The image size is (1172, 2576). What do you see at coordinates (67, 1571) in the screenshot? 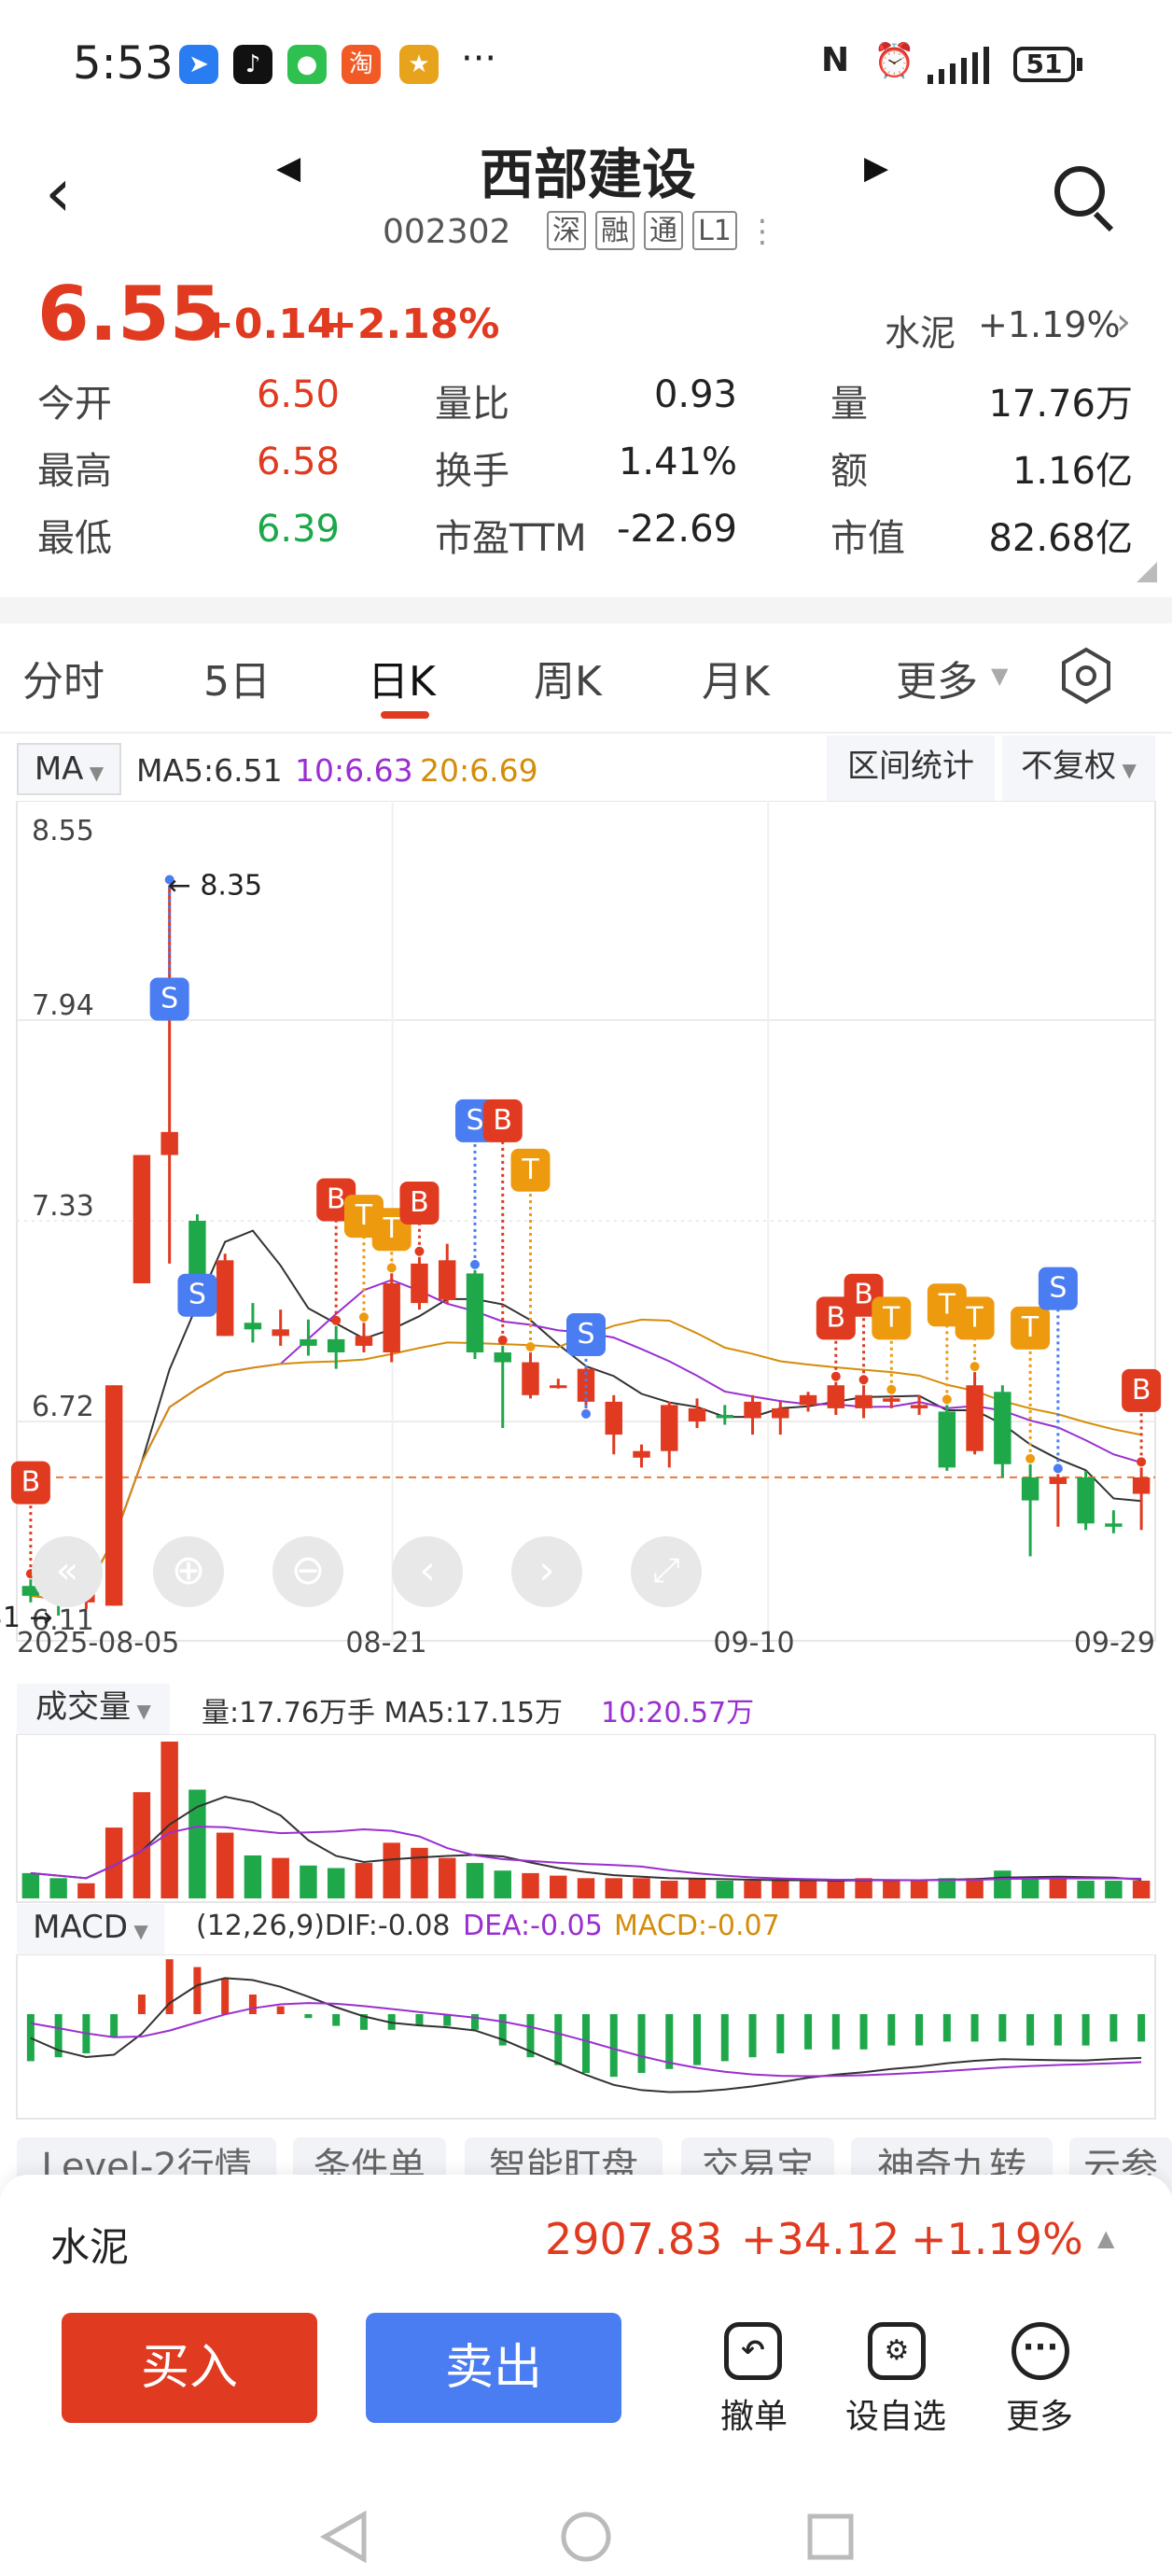
I see `jump-start-icon: «` at bounding box center [67, 1571].